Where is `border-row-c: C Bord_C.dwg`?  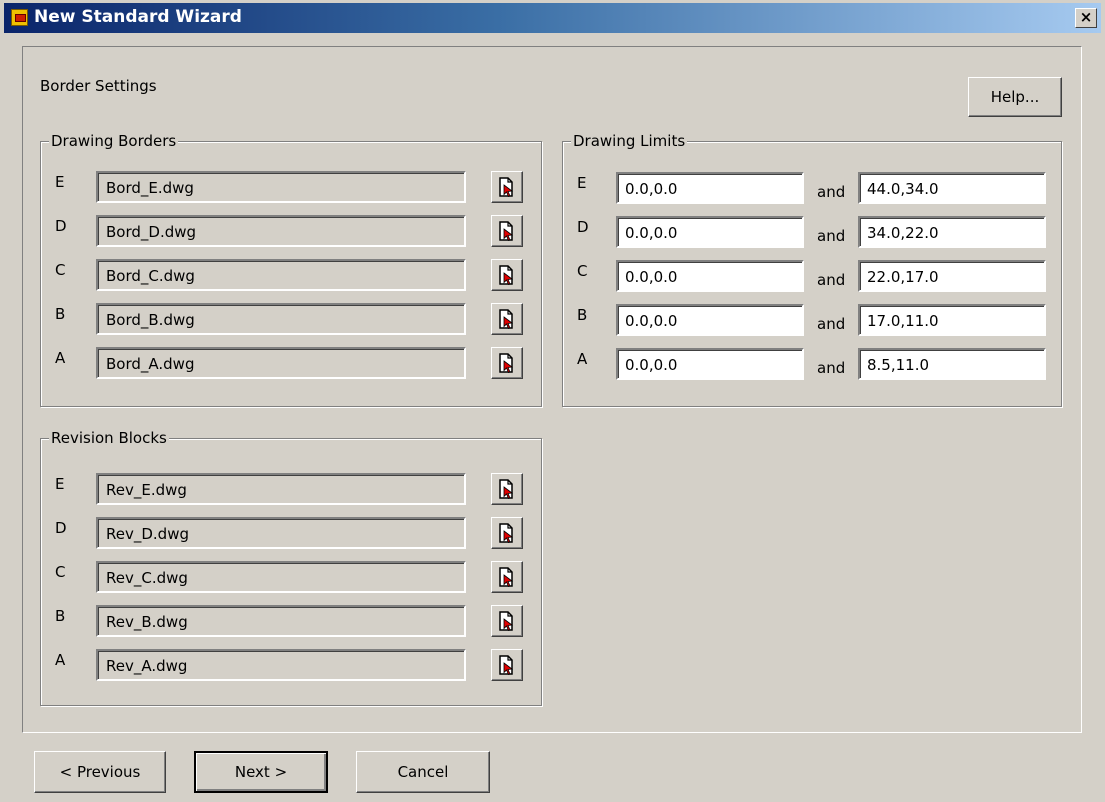 border-row-c: C Bord_C.dwg is located at coordinates (291, 275).